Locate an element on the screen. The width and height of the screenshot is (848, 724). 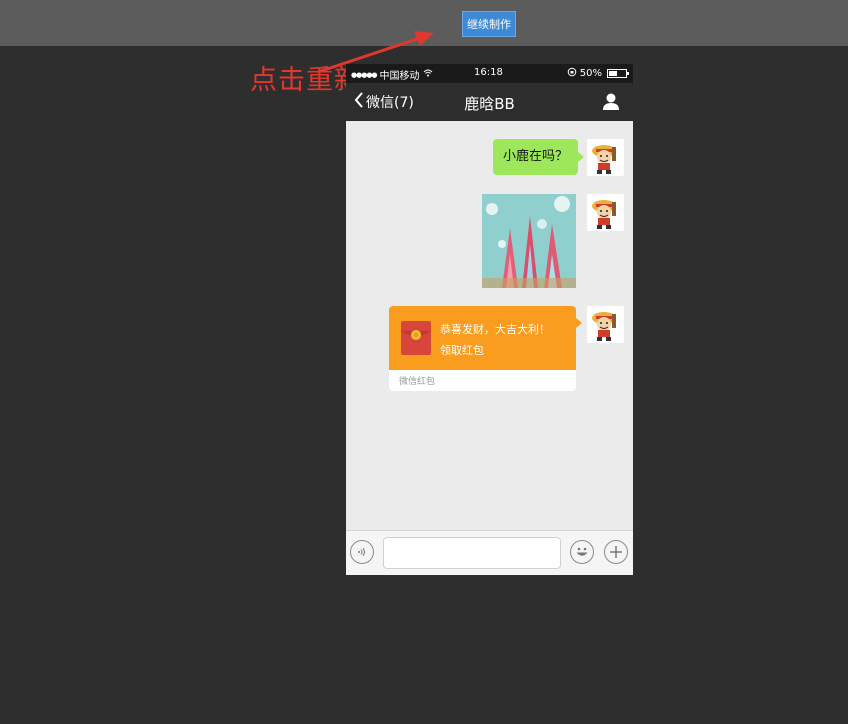
carrier-name: 中国移动 is located at coordinates (399, 76).